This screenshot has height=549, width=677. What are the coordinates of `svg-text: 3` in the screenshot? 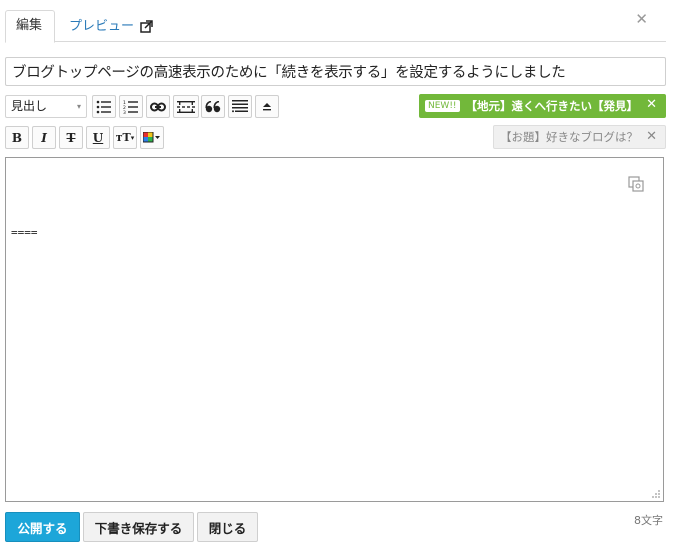 It's located at (124, 112).